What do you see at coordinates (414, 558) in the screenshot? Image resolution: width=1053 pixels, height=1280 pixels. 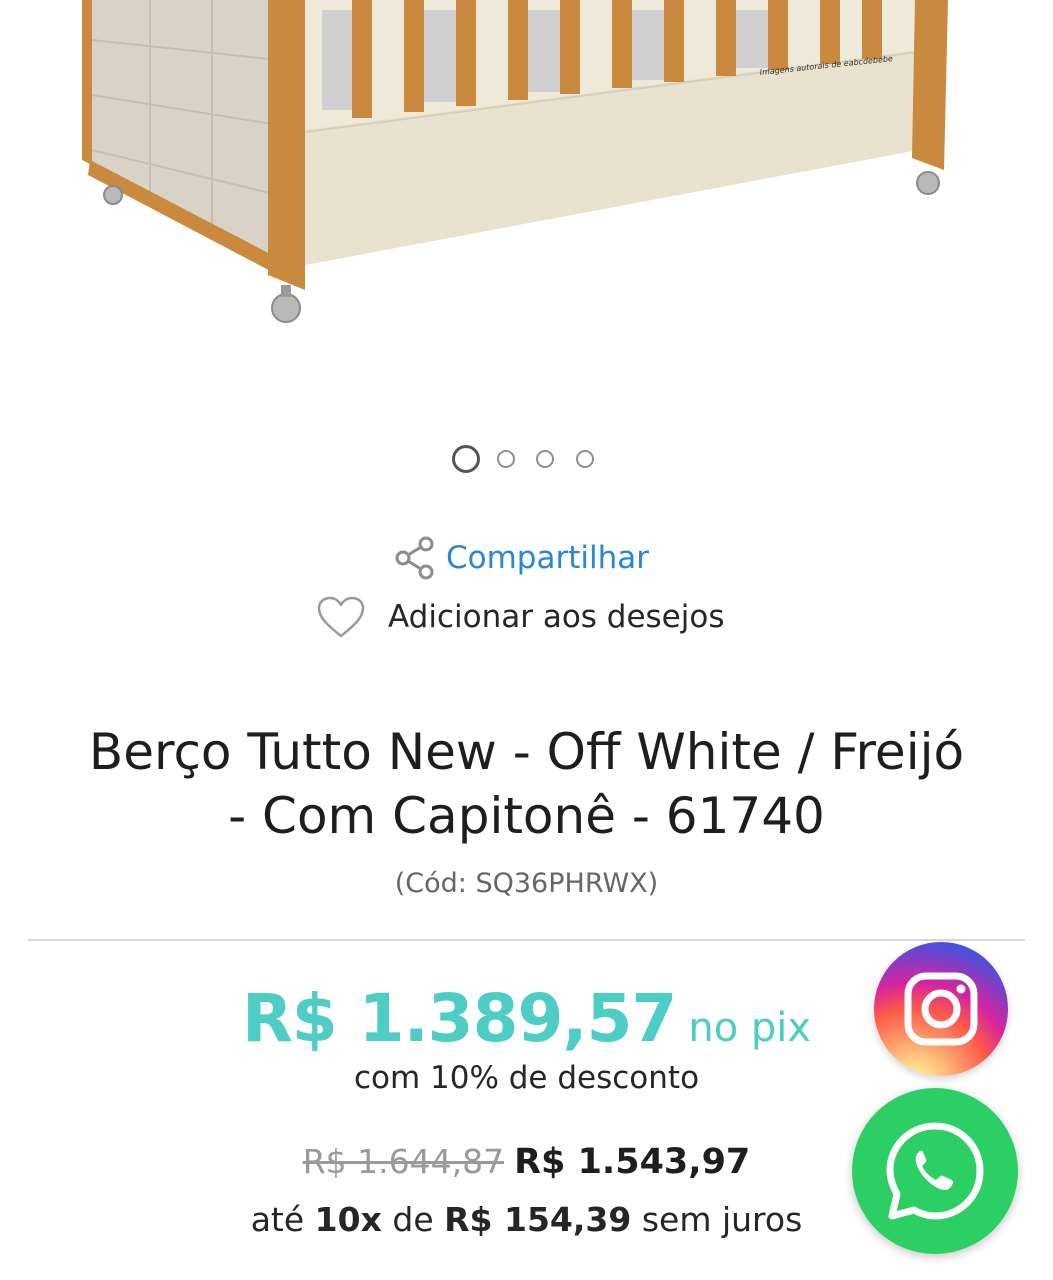 I see `share-icon` at bounding box center [414, 558].